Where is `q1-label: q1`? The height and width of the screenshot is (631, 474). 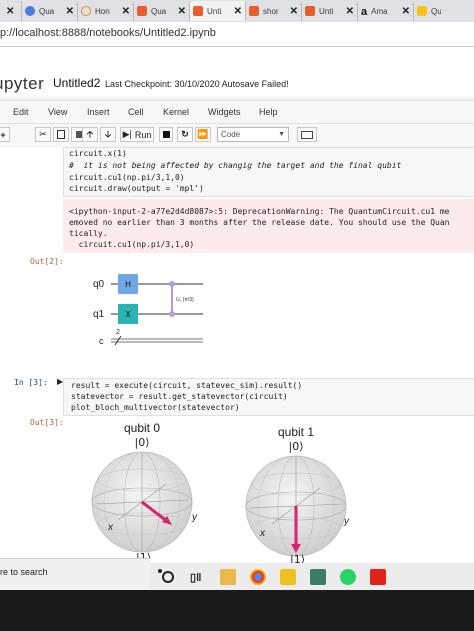 q1-label: q1 is located at coordinates (99, 314).